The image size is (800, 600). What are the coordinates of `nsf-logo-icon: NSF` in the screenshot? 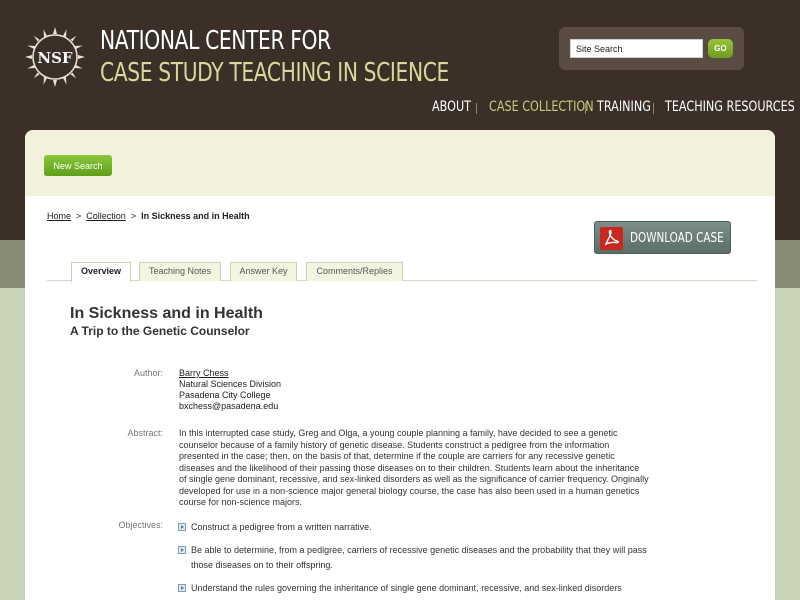 It's located at (55, 57).